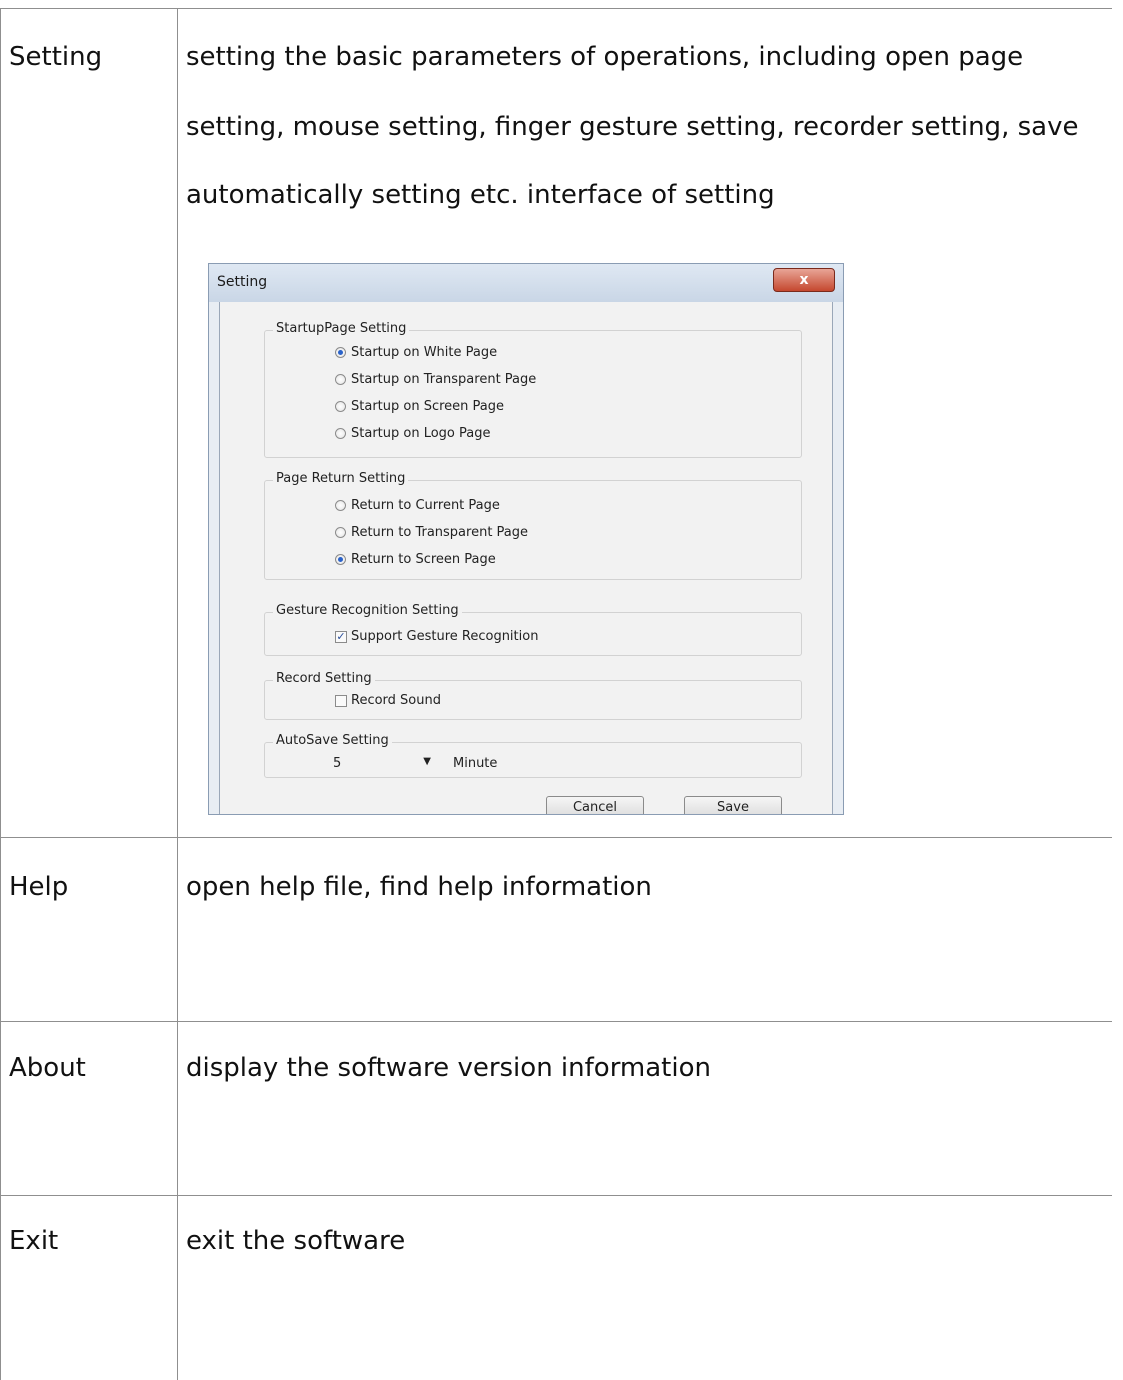 This screenshot has height=1380, width=1123. What do you see at coordinates (242, 282) in the screenshot?
I see `dialog-title: Setting` at bounding box center [242, 282].